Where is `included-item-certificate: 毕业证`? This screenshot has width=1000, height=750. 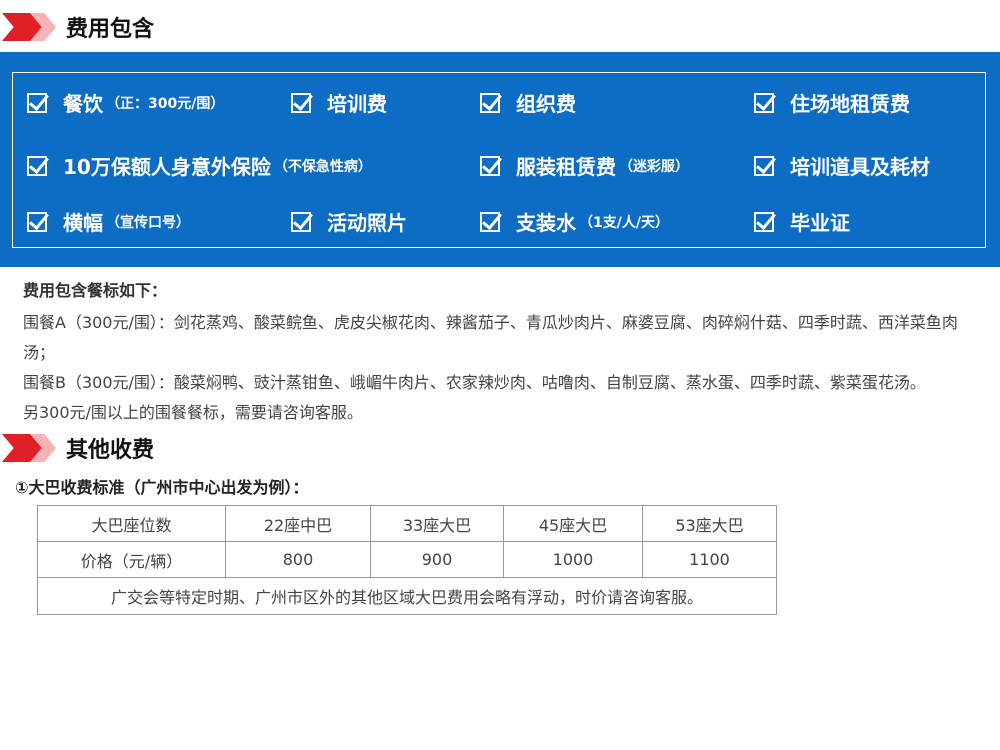
included-item-certificate: 毕业证 is located at coordinates (802, 221).